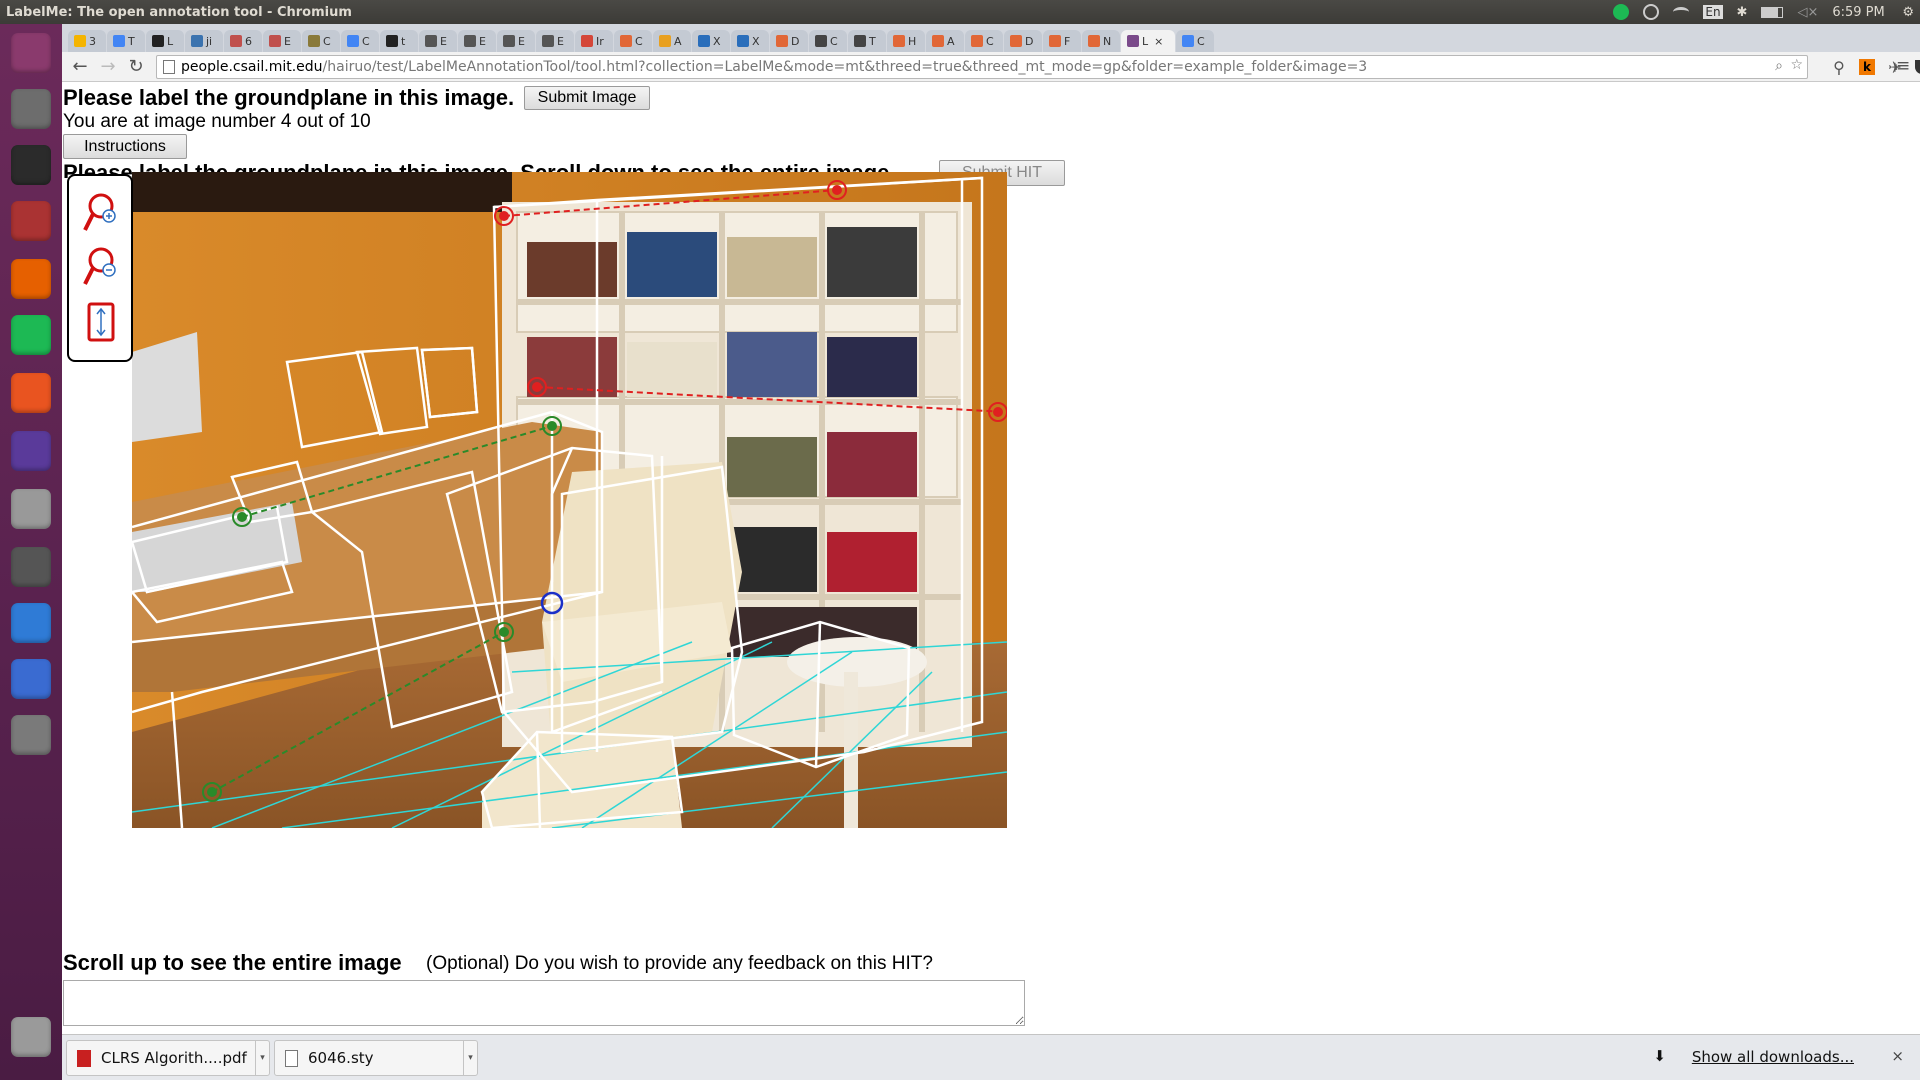 This screenshot has height=1080, width=1920. Describe the element at coordinates (1807, 12) in the screenshot. I see `volume-icon: ◁×` at that location.